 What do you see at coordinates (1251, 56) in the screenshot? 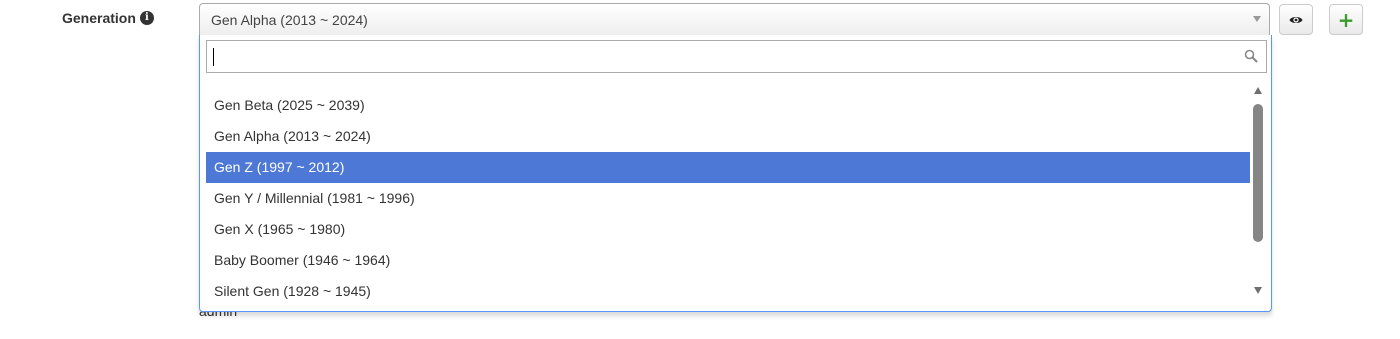
I see `search-icon` at bounding box center [1251, 56].